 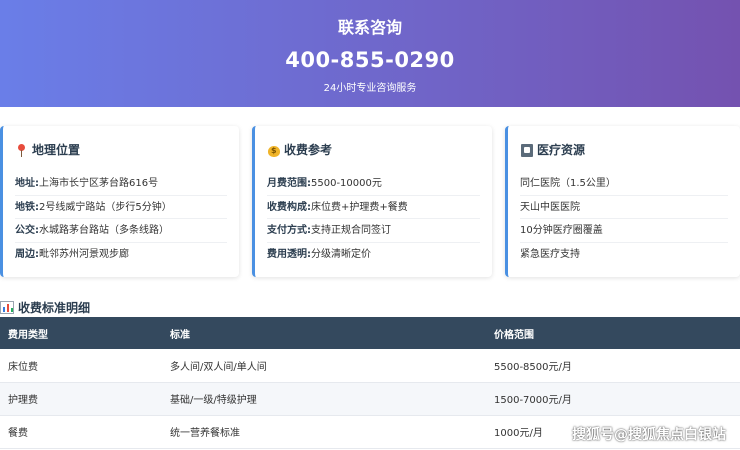 I want to click on medical-resources-card: 医疗资源 同仁医院（1.5公里） 天山中医医院 10分钟医疗圈覆盖 紧急医疗支持, so click(x=622, y=201).